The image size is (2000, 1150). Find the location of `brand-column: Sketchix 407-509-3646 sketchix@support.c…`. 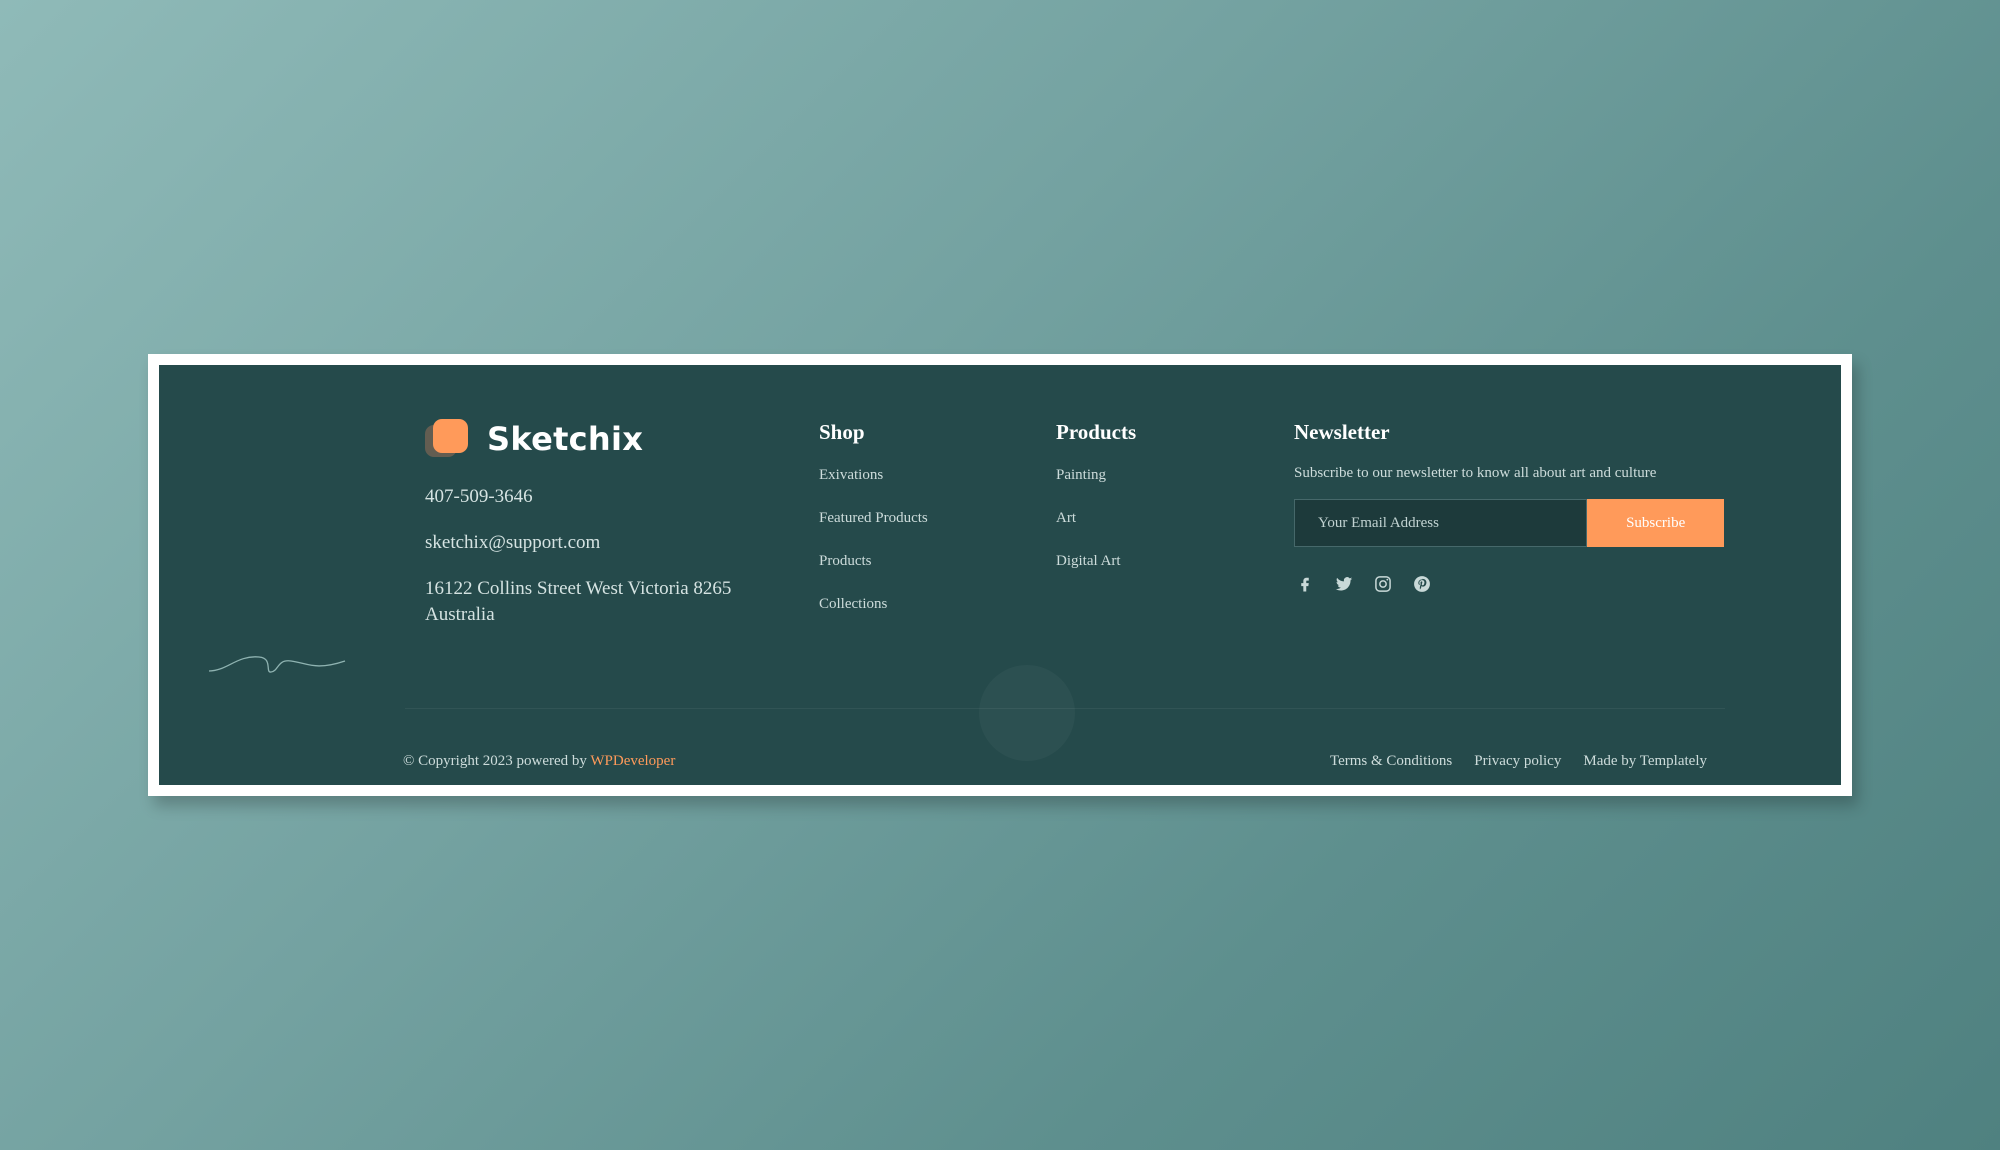

brand-column: Sketchix 407-509-3646 sketchix@support.c… is located at coordinates (605, 533).